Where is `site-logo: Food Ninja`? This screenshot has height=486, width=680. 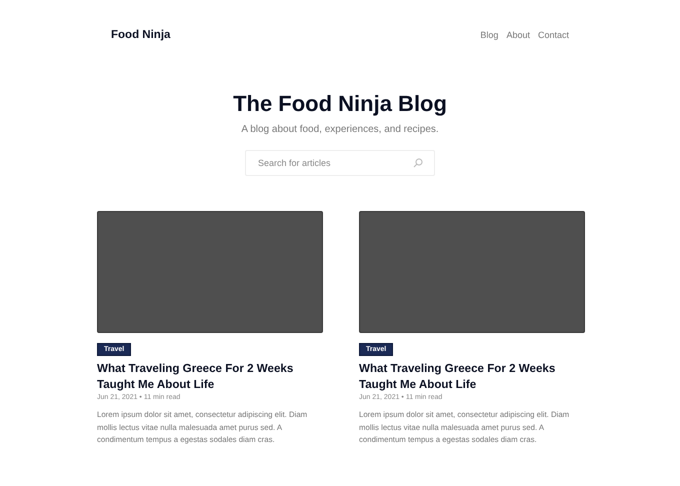 site-logo: Food Ninja is located at coordinates (140, 35).